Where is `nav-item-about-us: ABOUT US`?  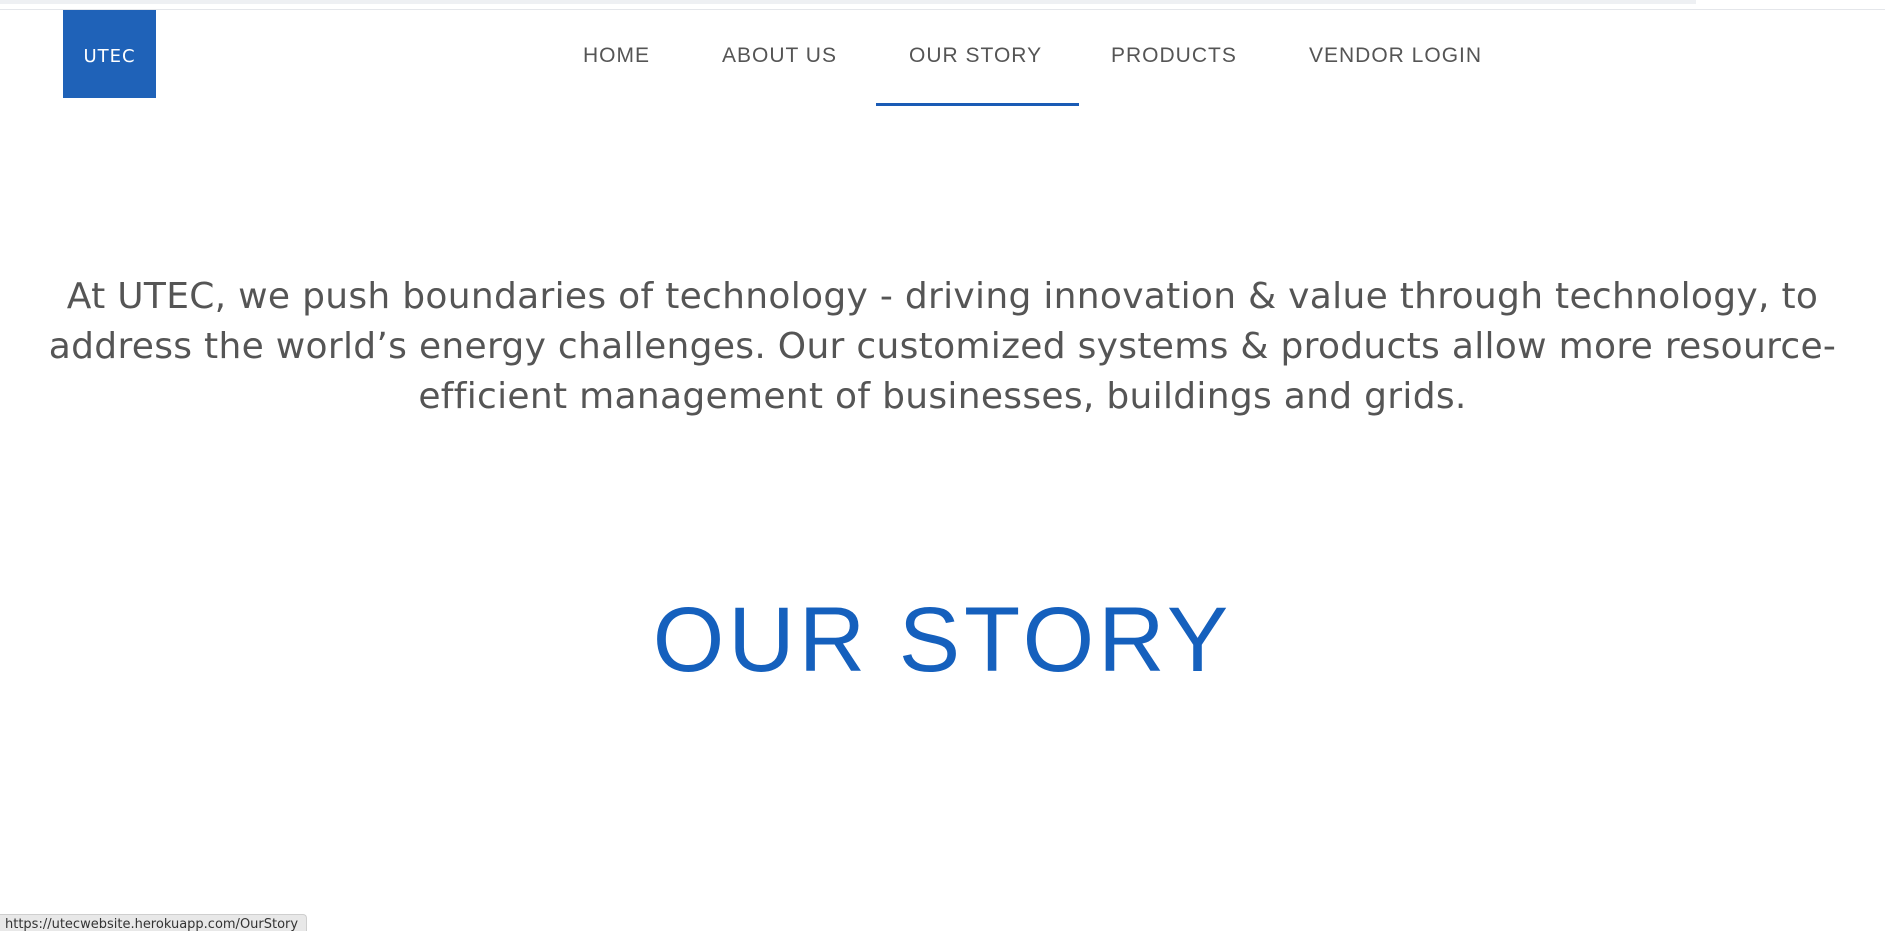
nav-item-about-us: ABOUT US is located at coordinates (779, 56).